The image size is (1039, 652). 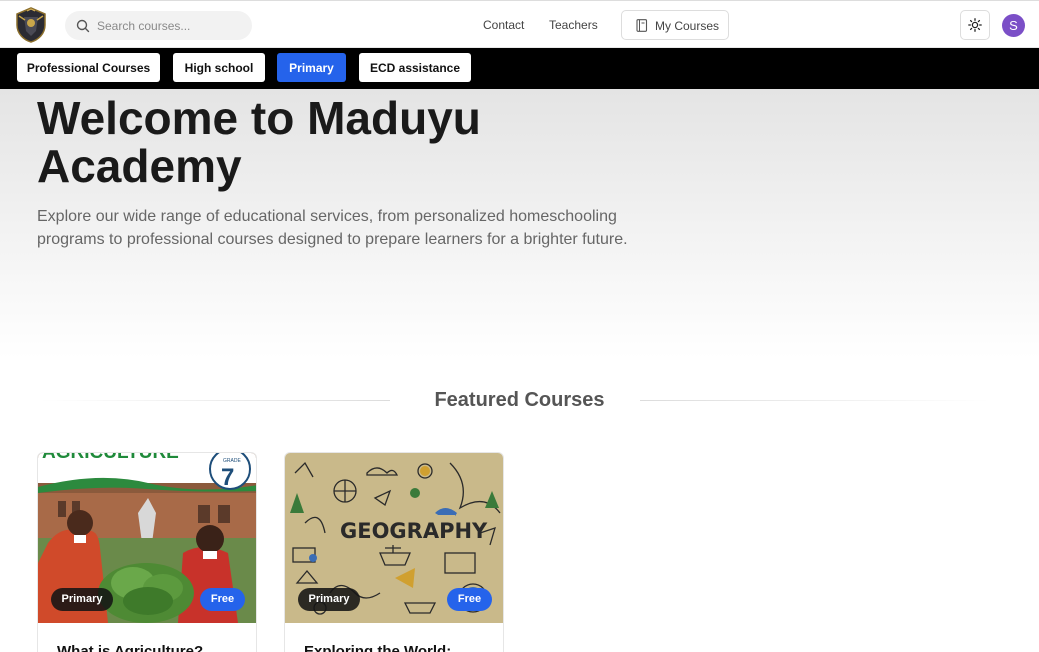 I want to click on nav-link-contact: Contact, so click(x=503, y=25).